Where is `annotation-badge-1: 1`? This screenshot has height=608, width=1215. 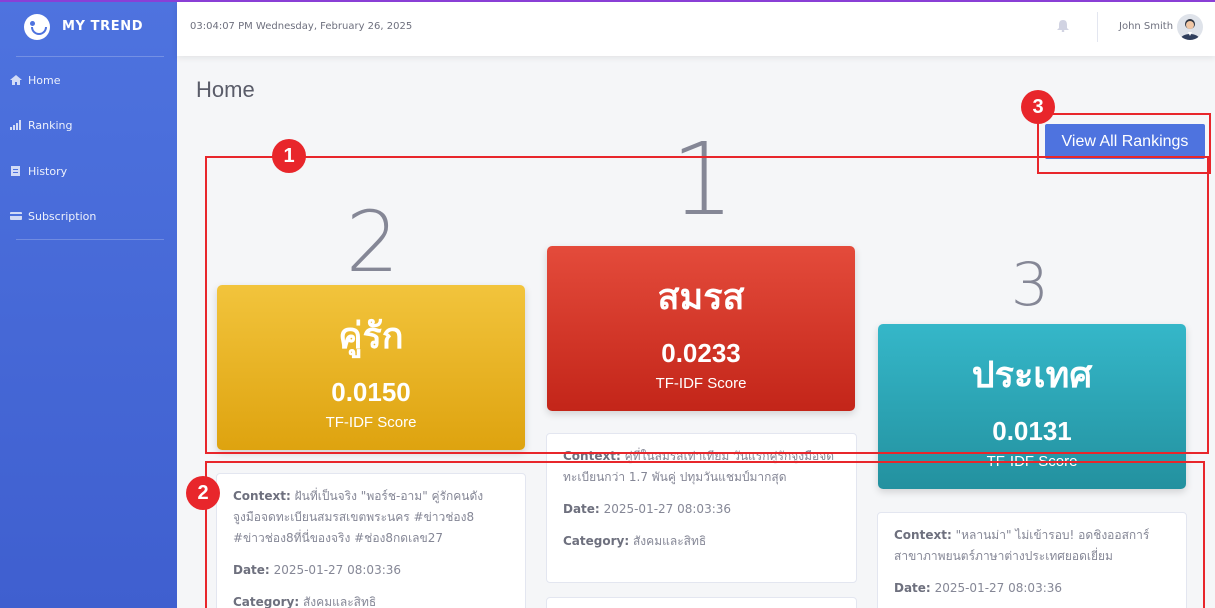 annotation-badge-1: 1 is located at coordinates (289, 156).